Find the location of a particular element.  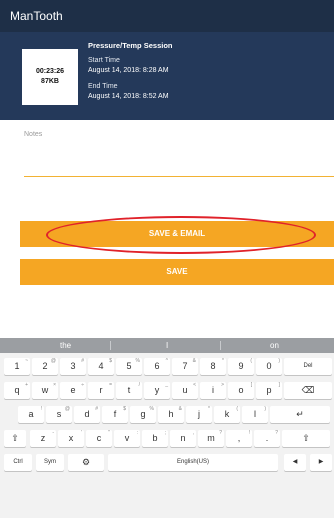

key-h: h & is located at coordinates (171, 414).